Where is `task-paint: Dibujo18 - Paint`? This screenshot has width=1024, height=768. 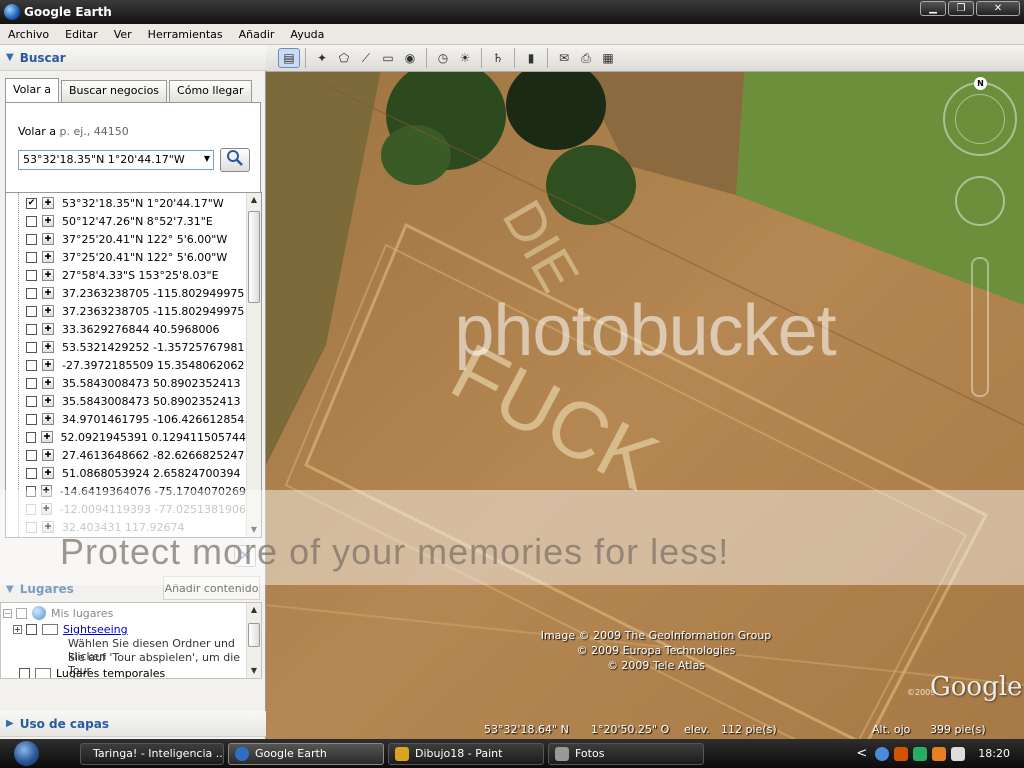 task-paint: Dibujo18 - Paint is located at coordinates (466, 753).